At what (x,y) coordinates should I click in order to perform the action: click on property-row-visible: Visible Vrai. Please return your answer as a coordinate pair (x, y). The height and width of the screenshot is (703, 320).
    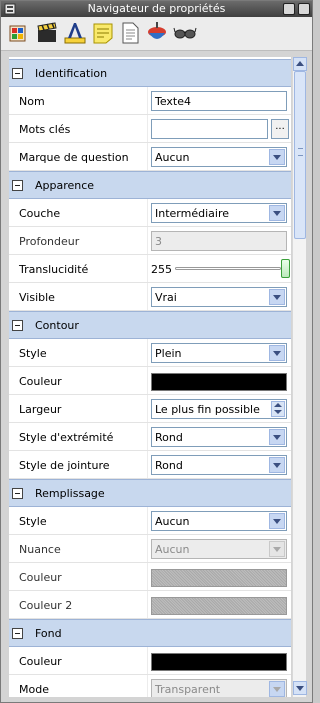
    Looking at the image, I should click on (150, 297).